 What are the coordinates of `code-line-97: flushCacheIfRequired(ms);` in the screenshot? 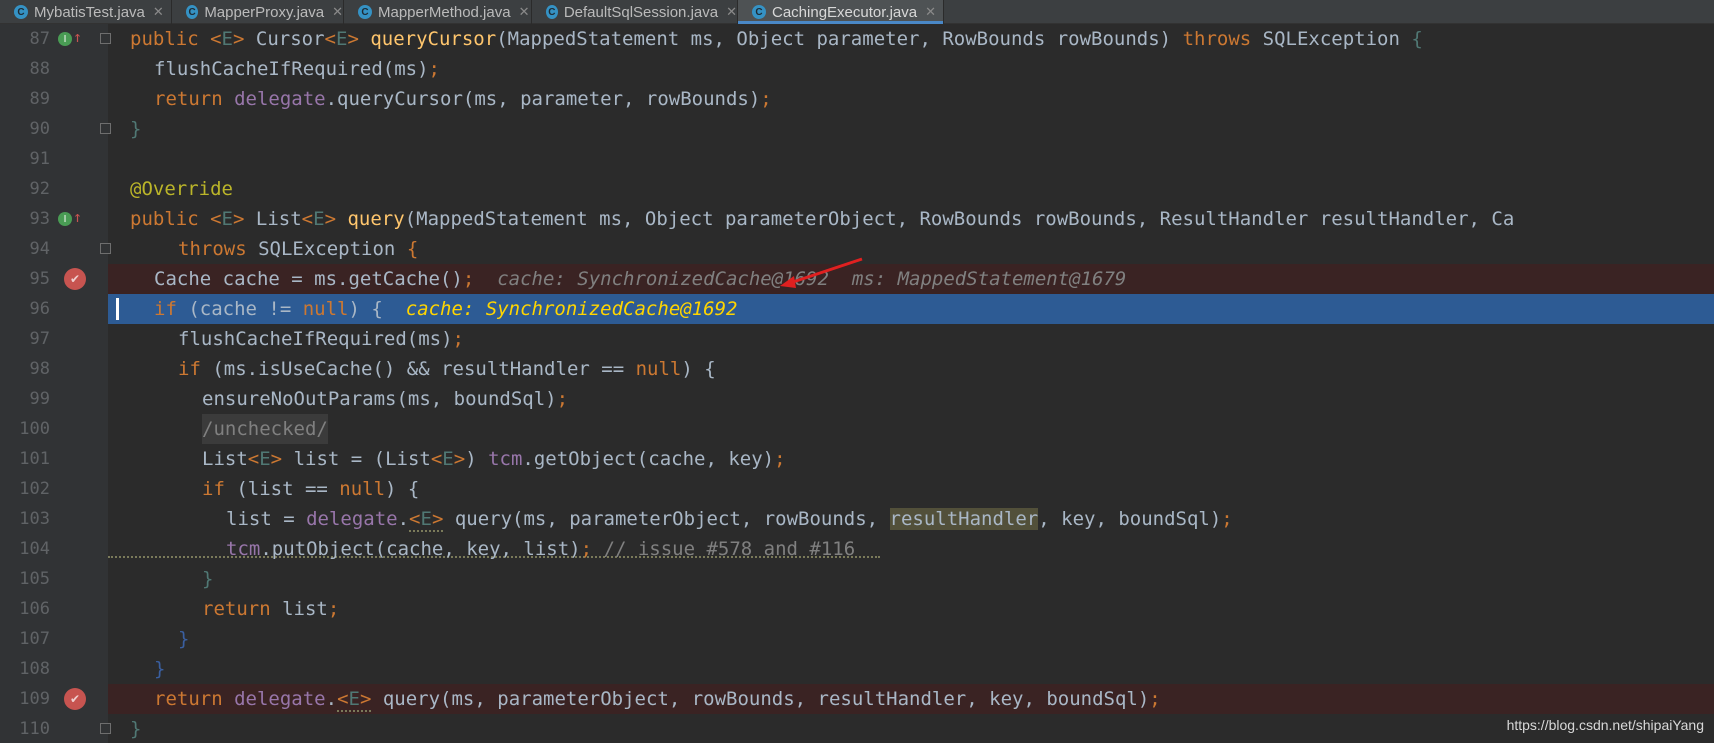 It's located at (911, 339).